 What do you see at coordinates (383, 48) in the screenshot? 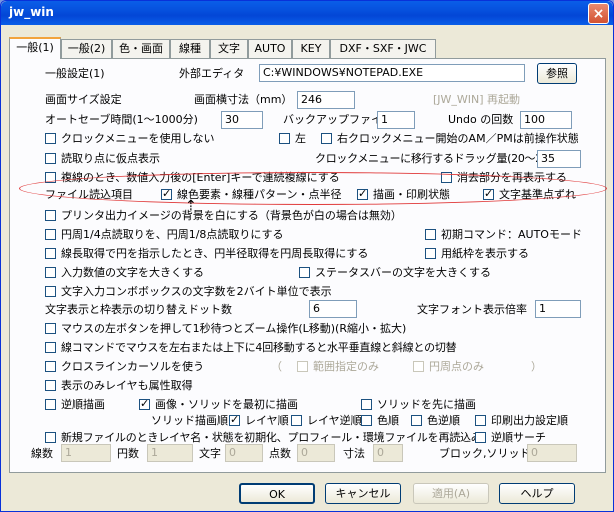
I see `tab-dxf-sxf-jwc: DXF・SXF・JWC` at bounding box center [383, 48].